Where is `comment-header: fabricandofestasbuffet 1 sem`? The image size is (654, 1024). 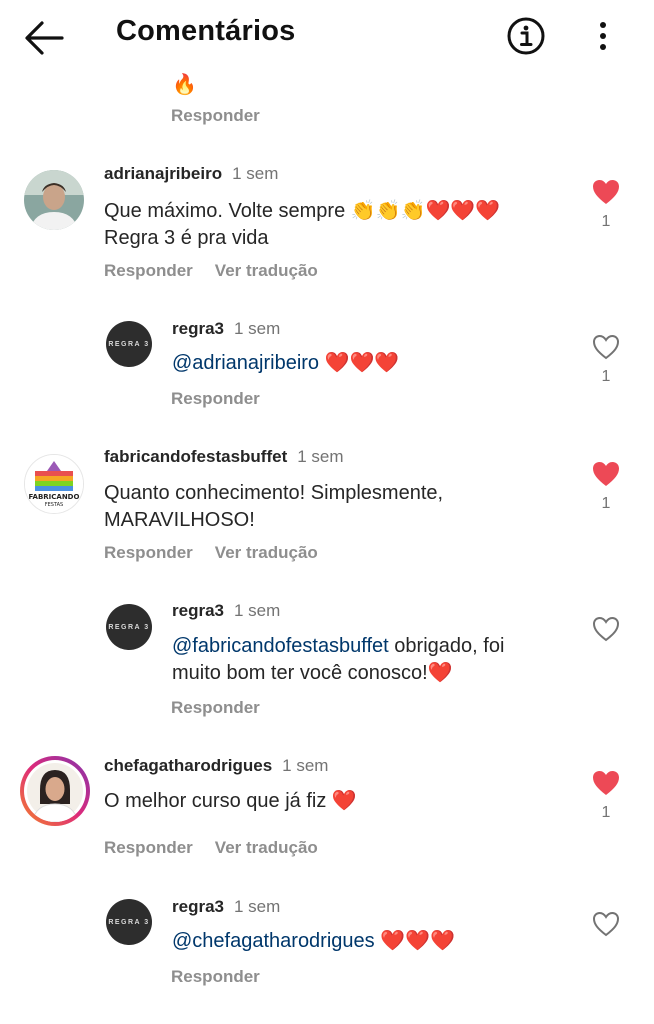
comment-header: fabricandofestasbuffet 1 sem is located at coordinates (224, 457).